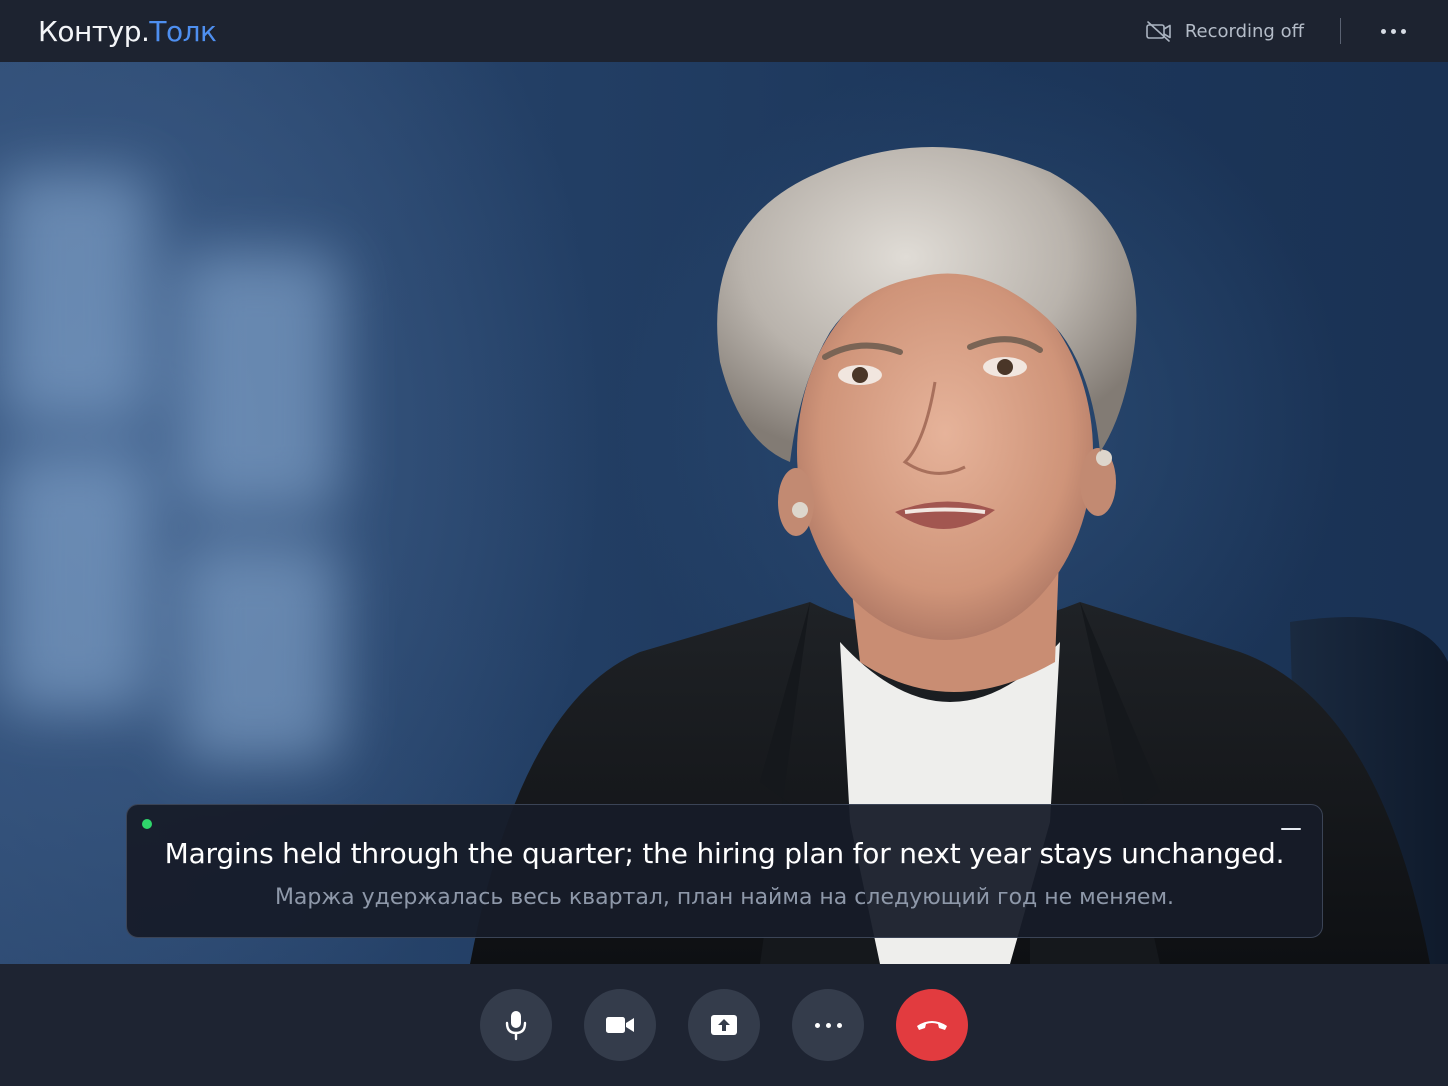  What do you see at coordinates (1340, 31) in the screenshot?
I see `header-divider` at bounding box center [1340, 31].